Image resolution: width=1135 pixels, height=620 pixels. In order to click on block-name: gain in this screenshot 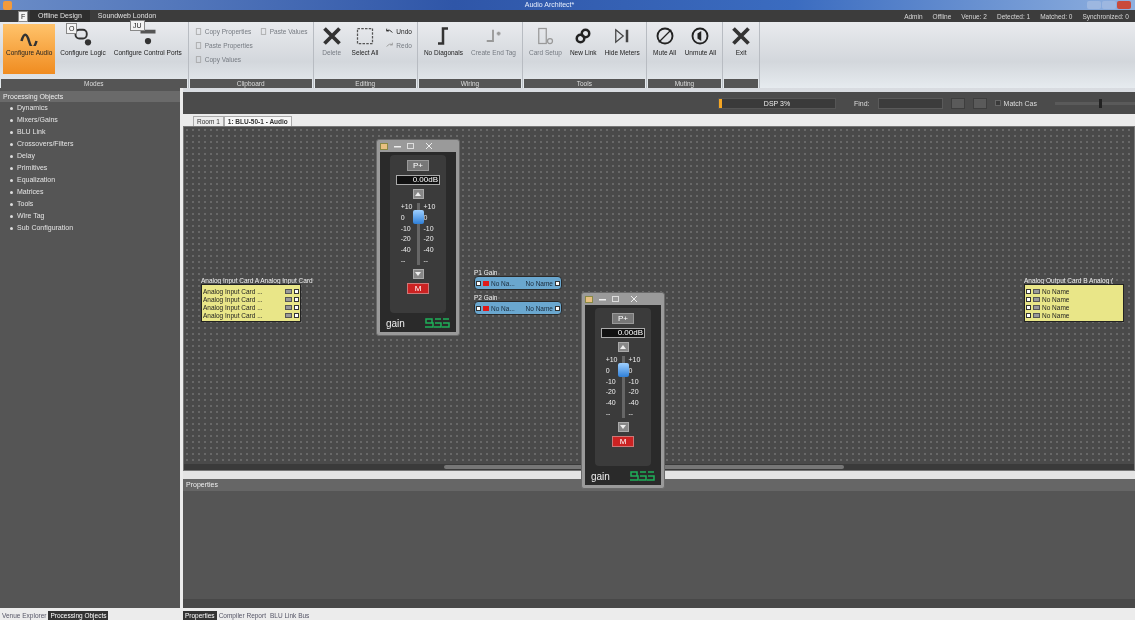, I will do `click(395, 323)`.